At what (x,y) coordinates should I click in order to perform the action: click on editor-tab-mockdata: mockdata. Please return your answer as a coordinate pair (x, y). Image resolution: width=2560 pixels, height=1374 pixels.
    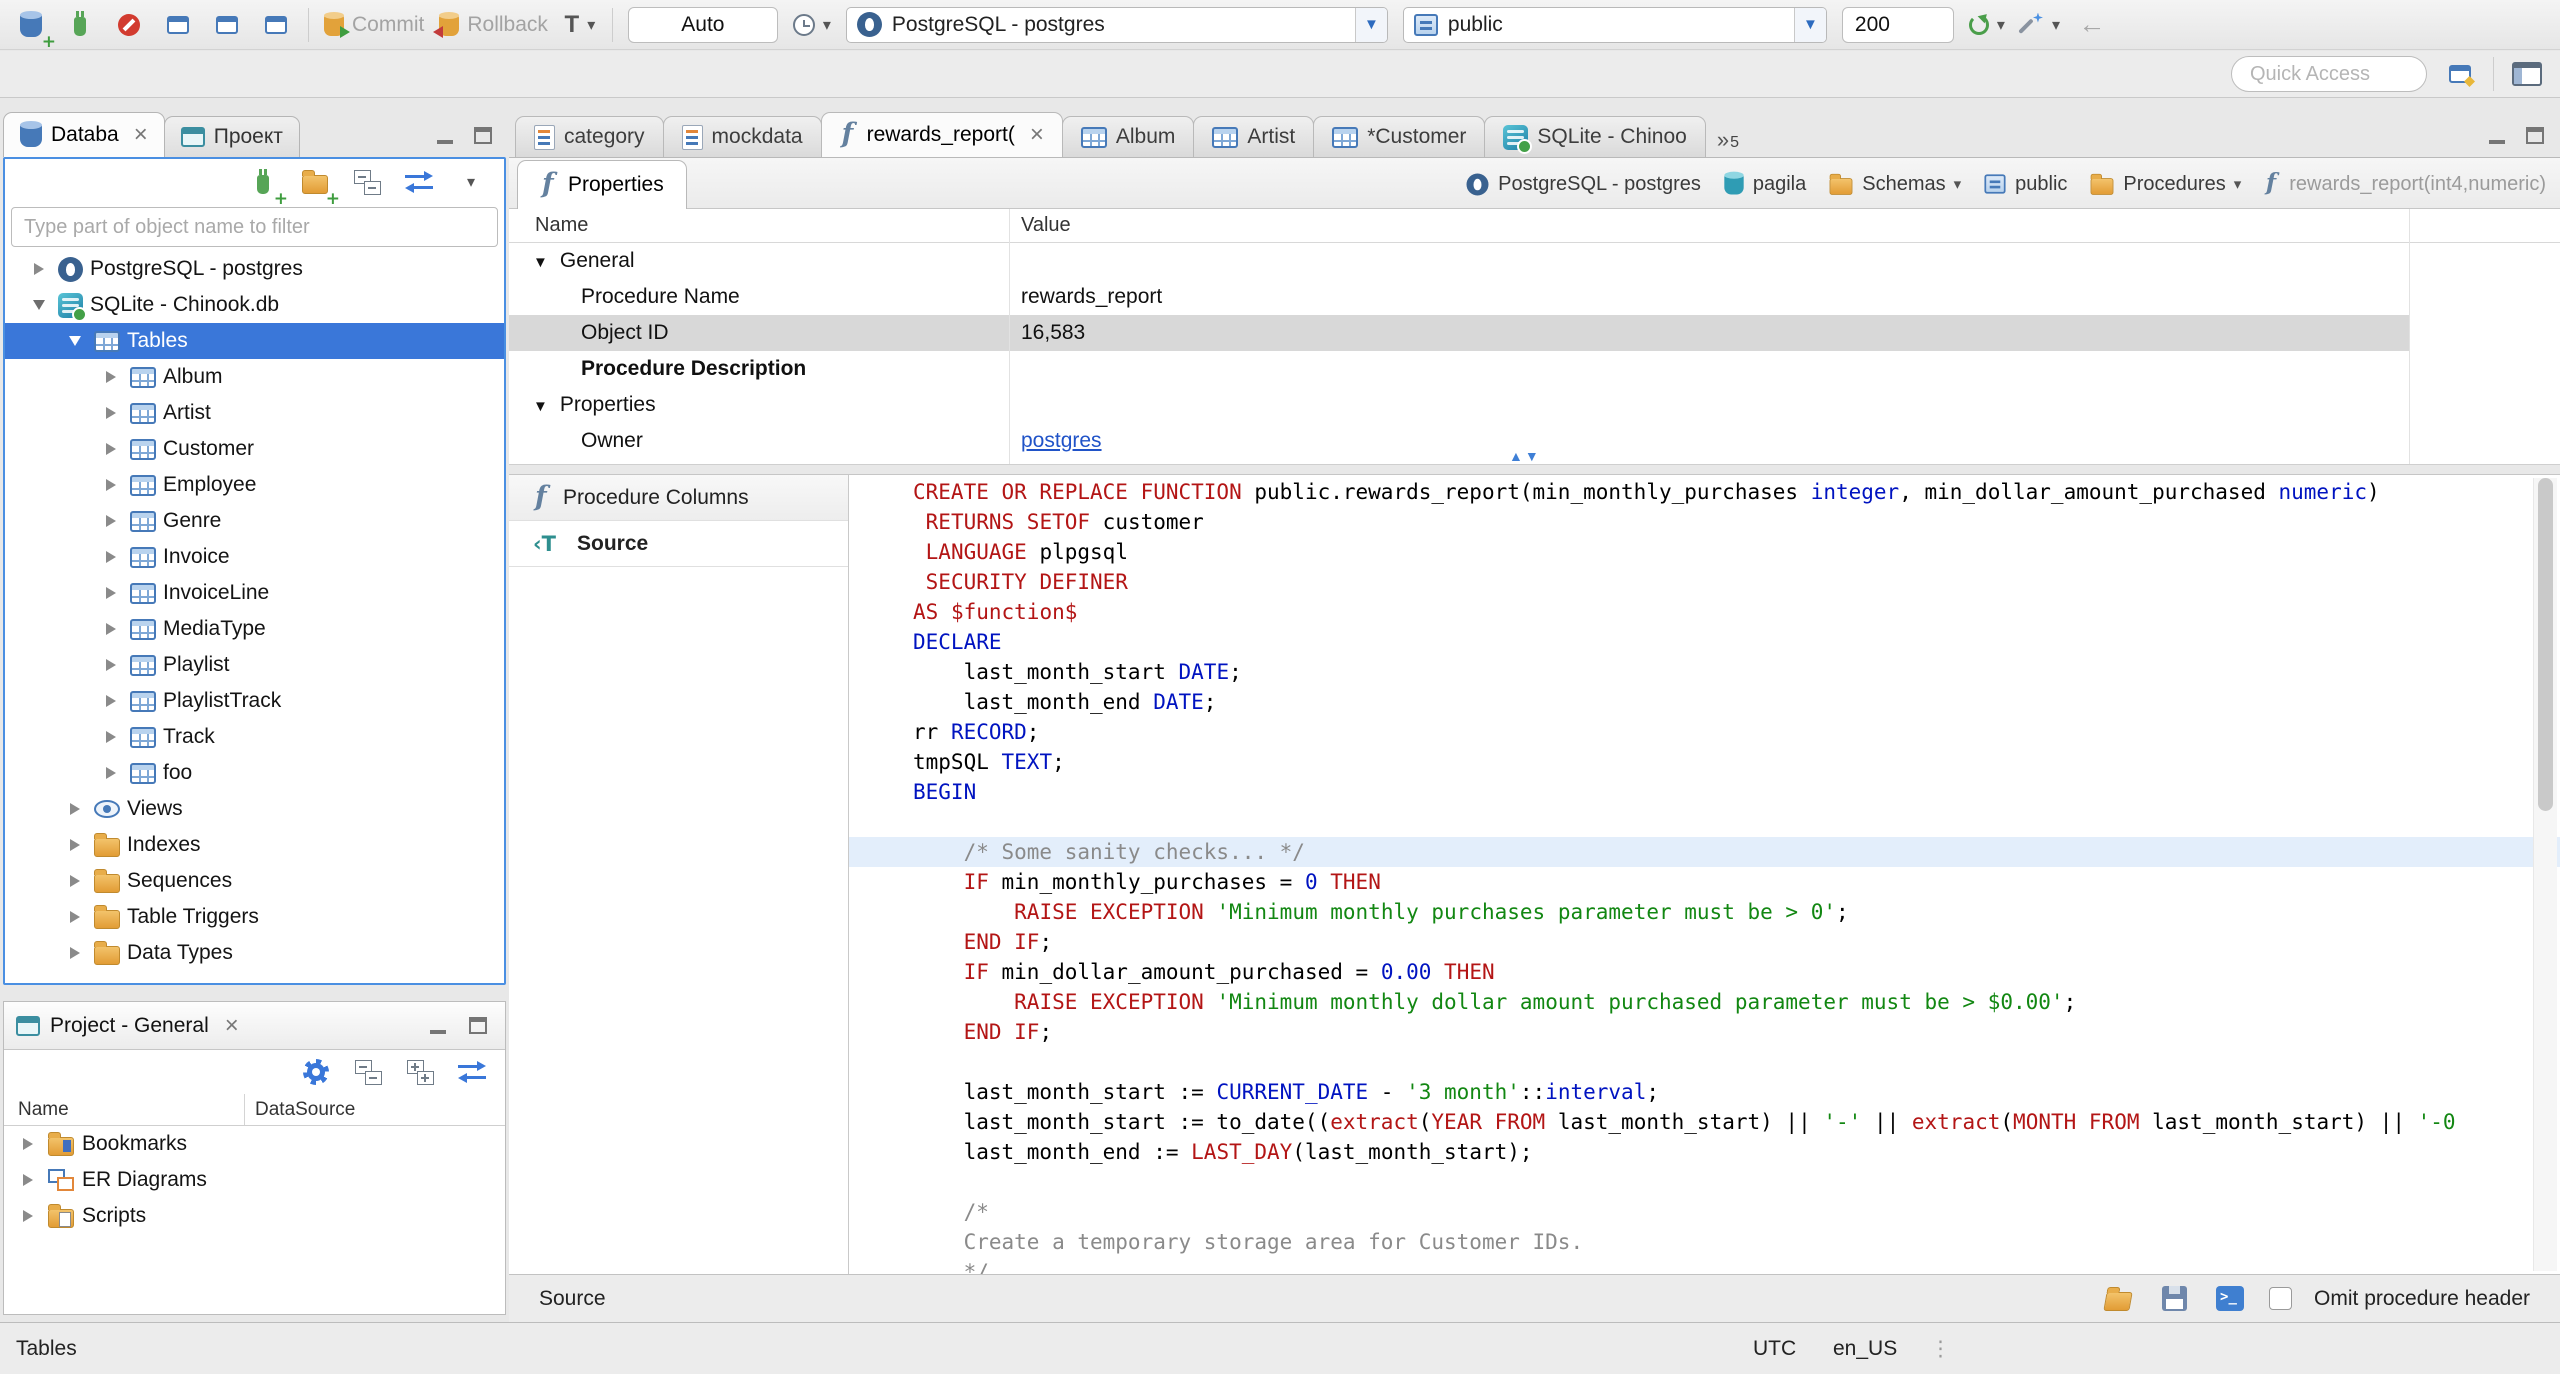
    Looking at the image, I should click on (742, 136).